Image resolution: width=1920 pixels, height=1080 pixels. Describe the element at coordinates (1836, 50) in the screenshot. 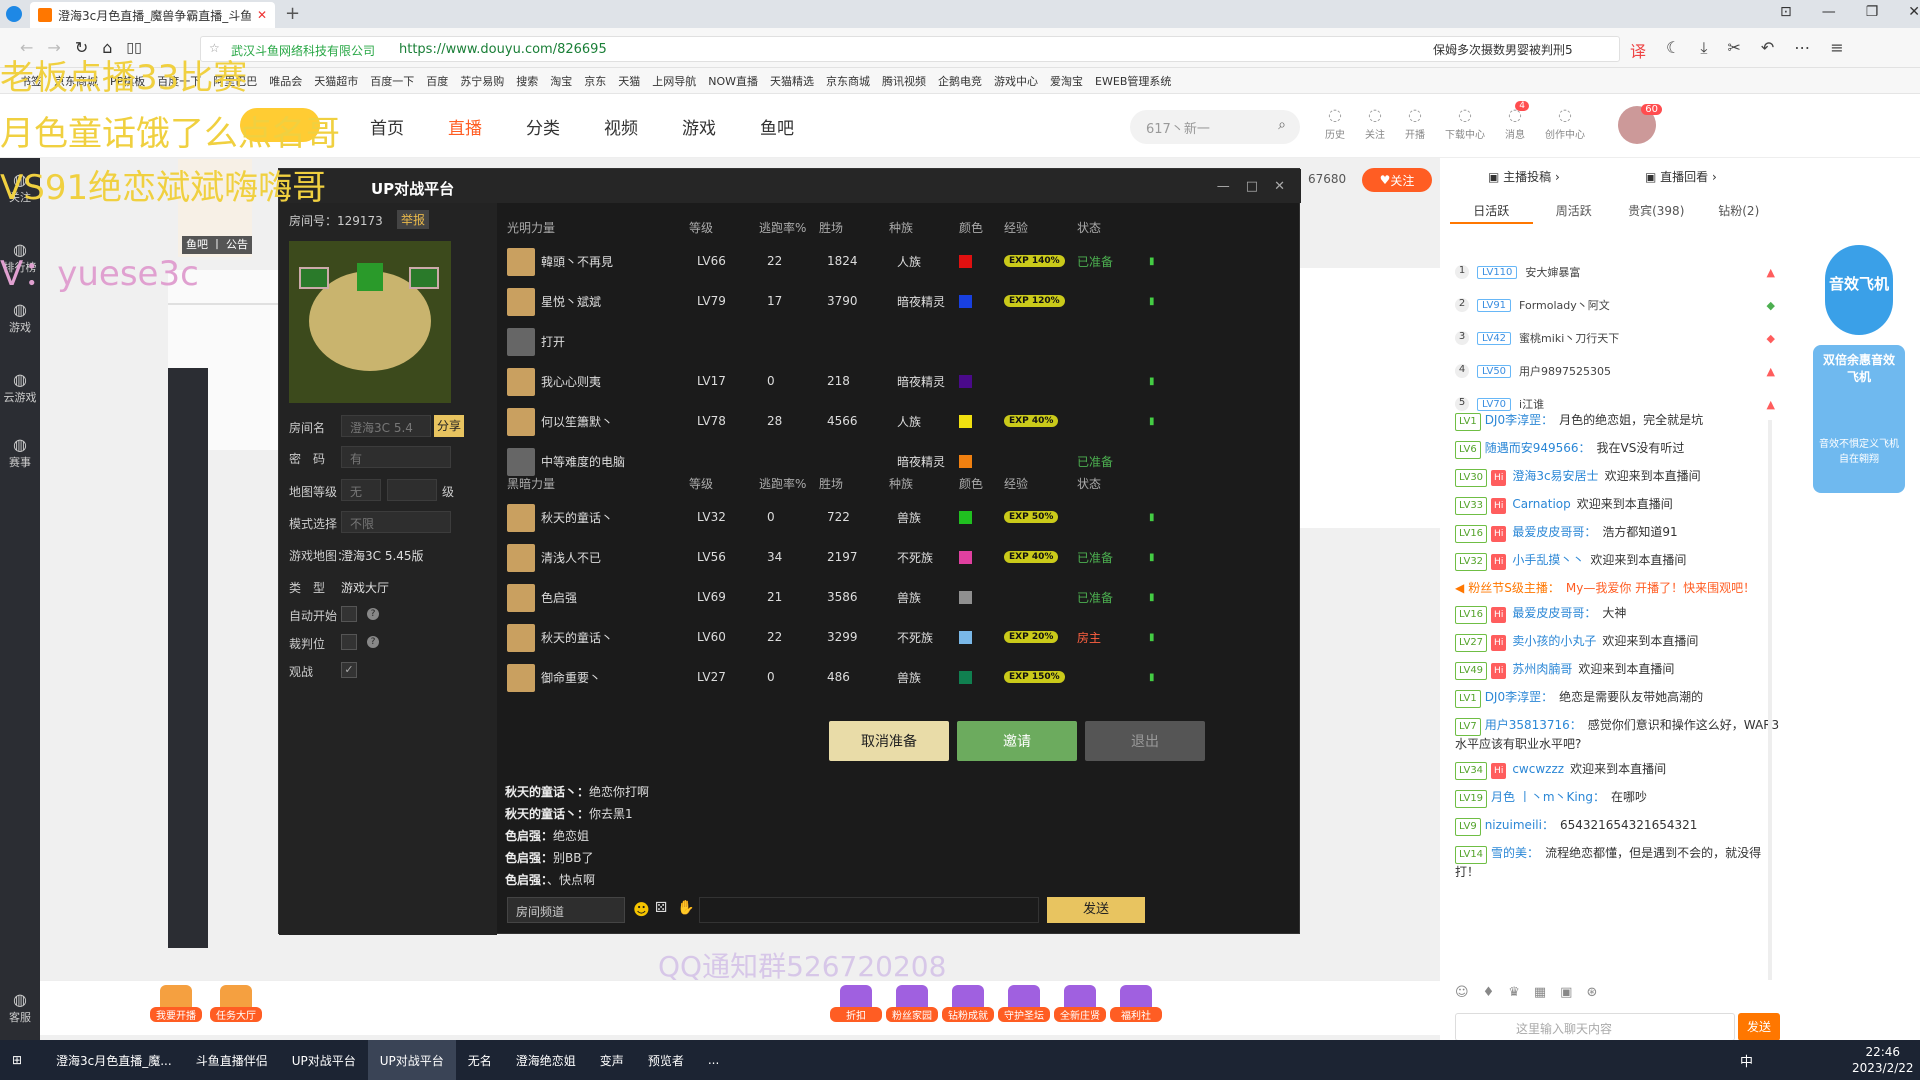

I see `menu-icon: ≡` at that location.